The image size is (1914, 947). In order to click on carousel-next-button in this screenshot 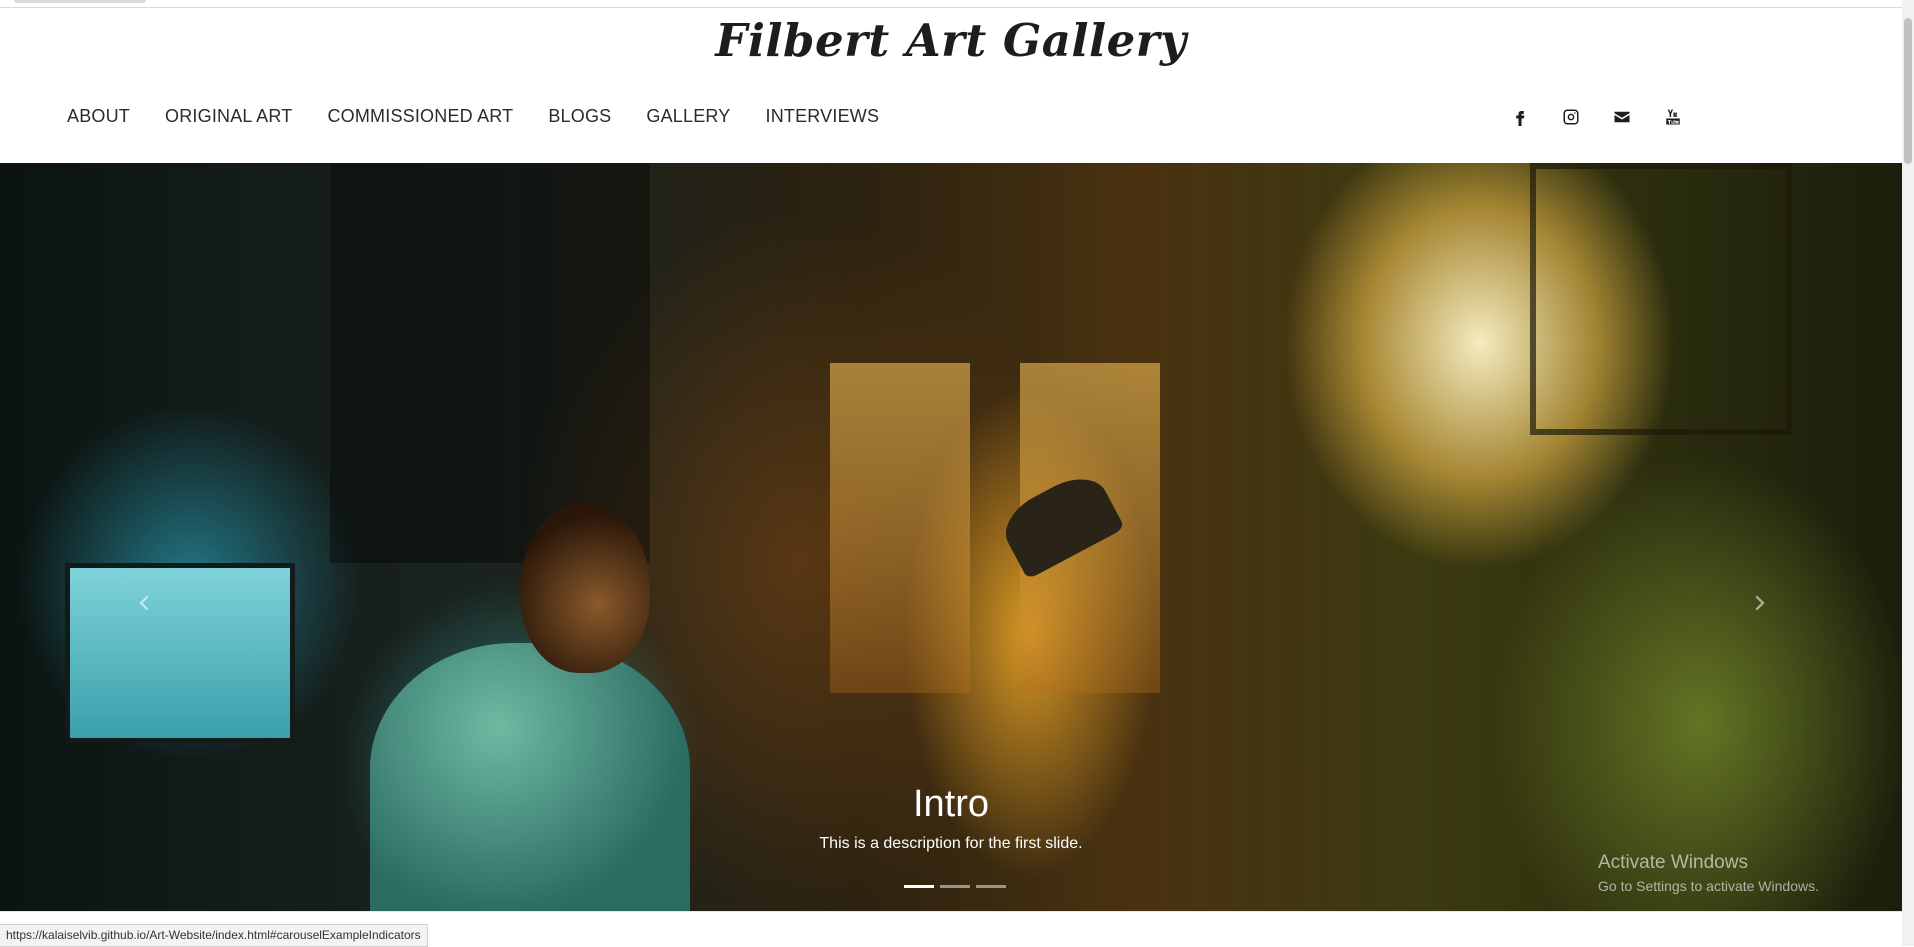, I will do `click(1760, 603)`.